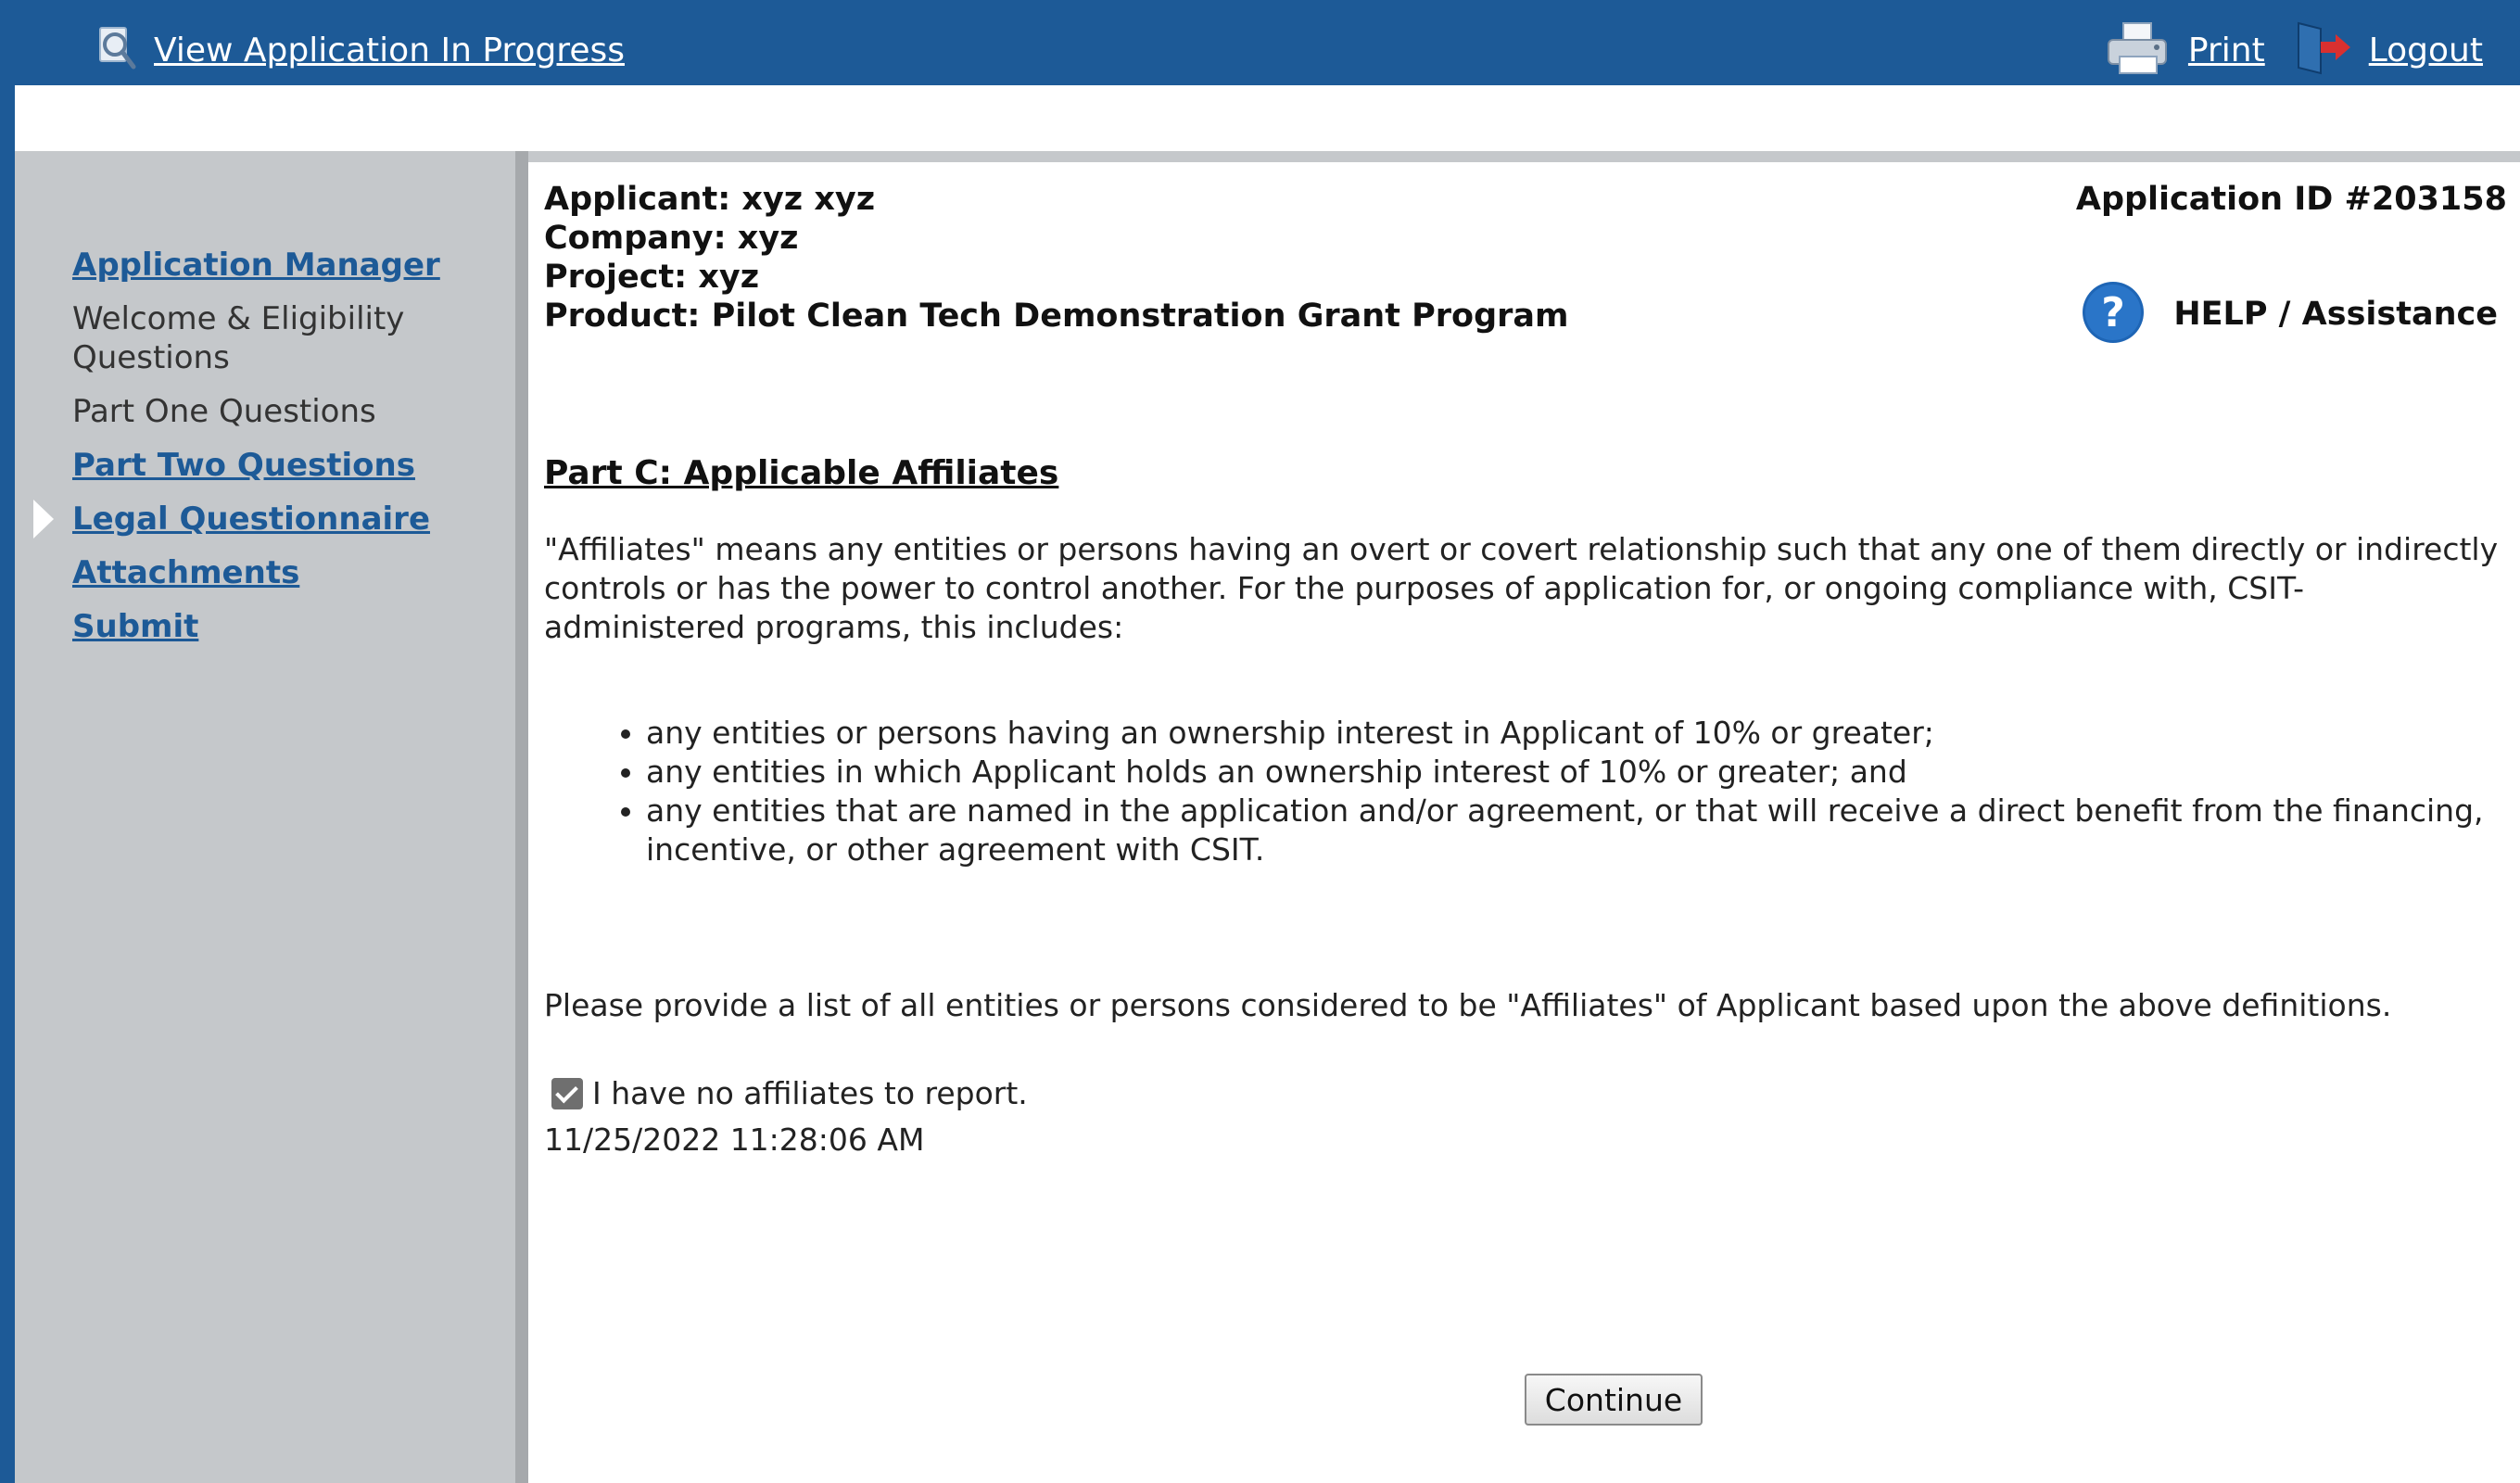 The height and width of the screenshot is (1483, 2520). What do you see at coordinates (734, 1140) in the screenshot?
I see `checkbox-timestamp: 11/25/2022 11:28:06 AM` at bounding box center [734, 1140].